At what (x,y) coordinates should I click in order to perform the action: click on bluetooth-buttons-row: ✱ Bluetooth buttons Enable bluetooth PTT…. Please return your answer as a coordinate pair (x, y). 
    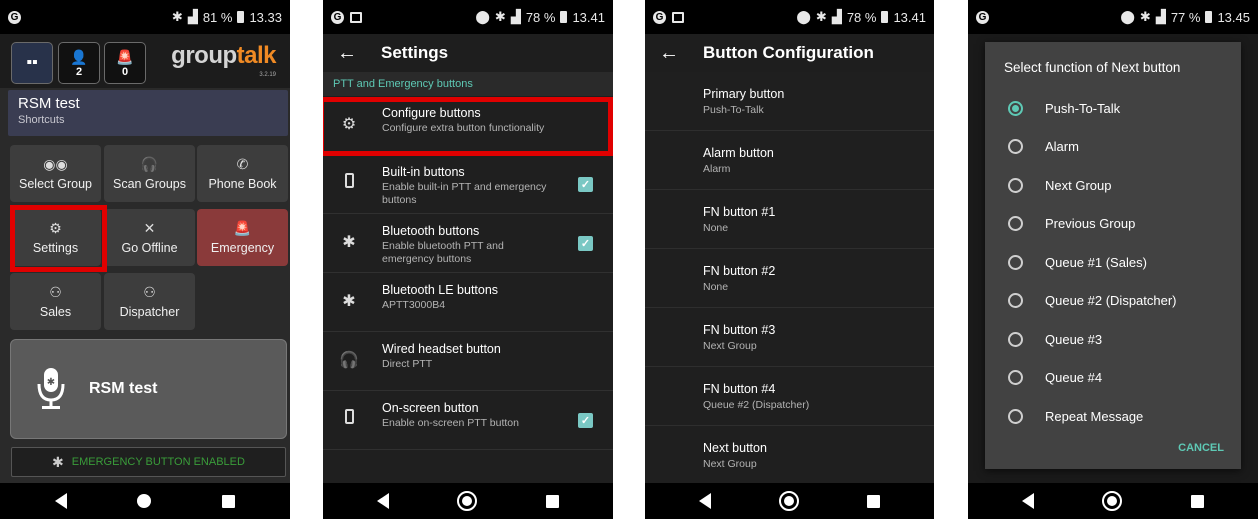
    Looking at the image, I should click on (468, 243).